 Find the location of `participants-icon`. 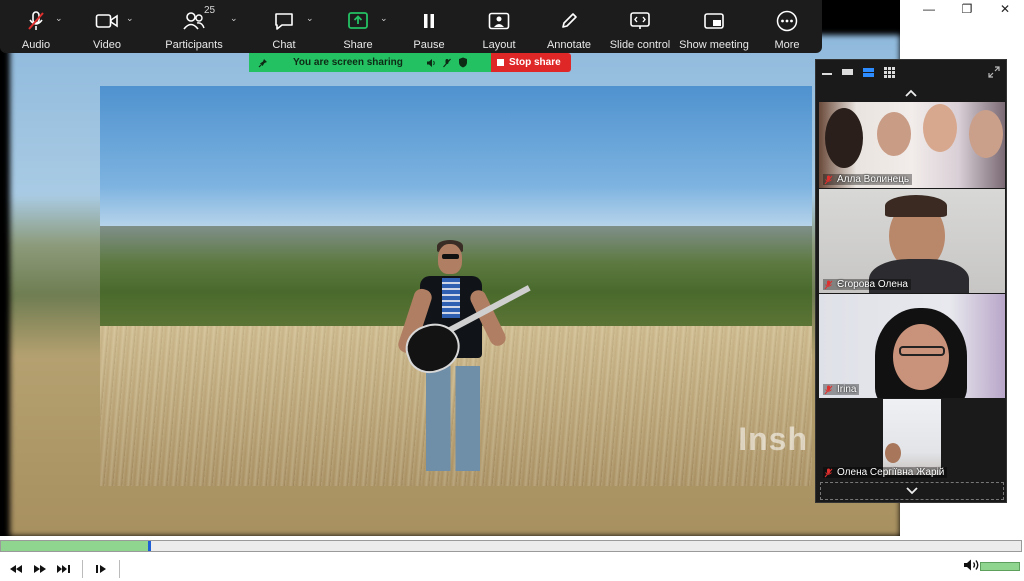

participants-icon is located at coordinates (194, 21).